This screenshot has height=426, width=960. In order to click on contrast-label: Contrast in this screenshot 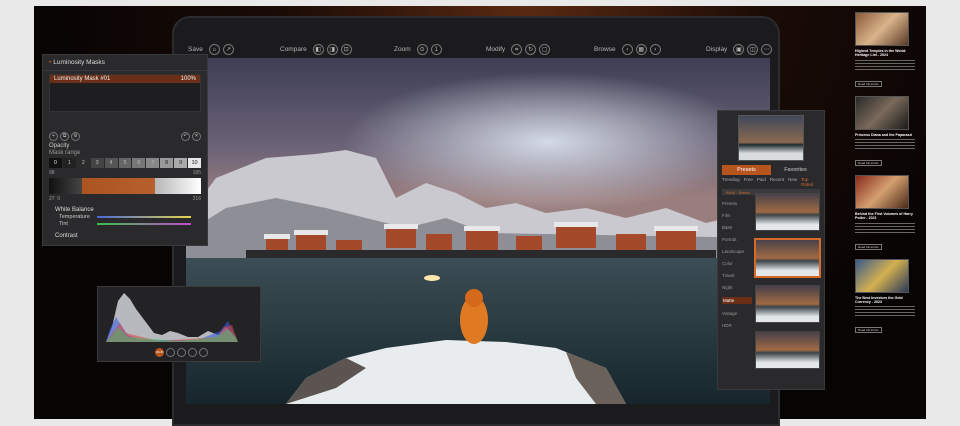, I will do `click(66, 236)`.